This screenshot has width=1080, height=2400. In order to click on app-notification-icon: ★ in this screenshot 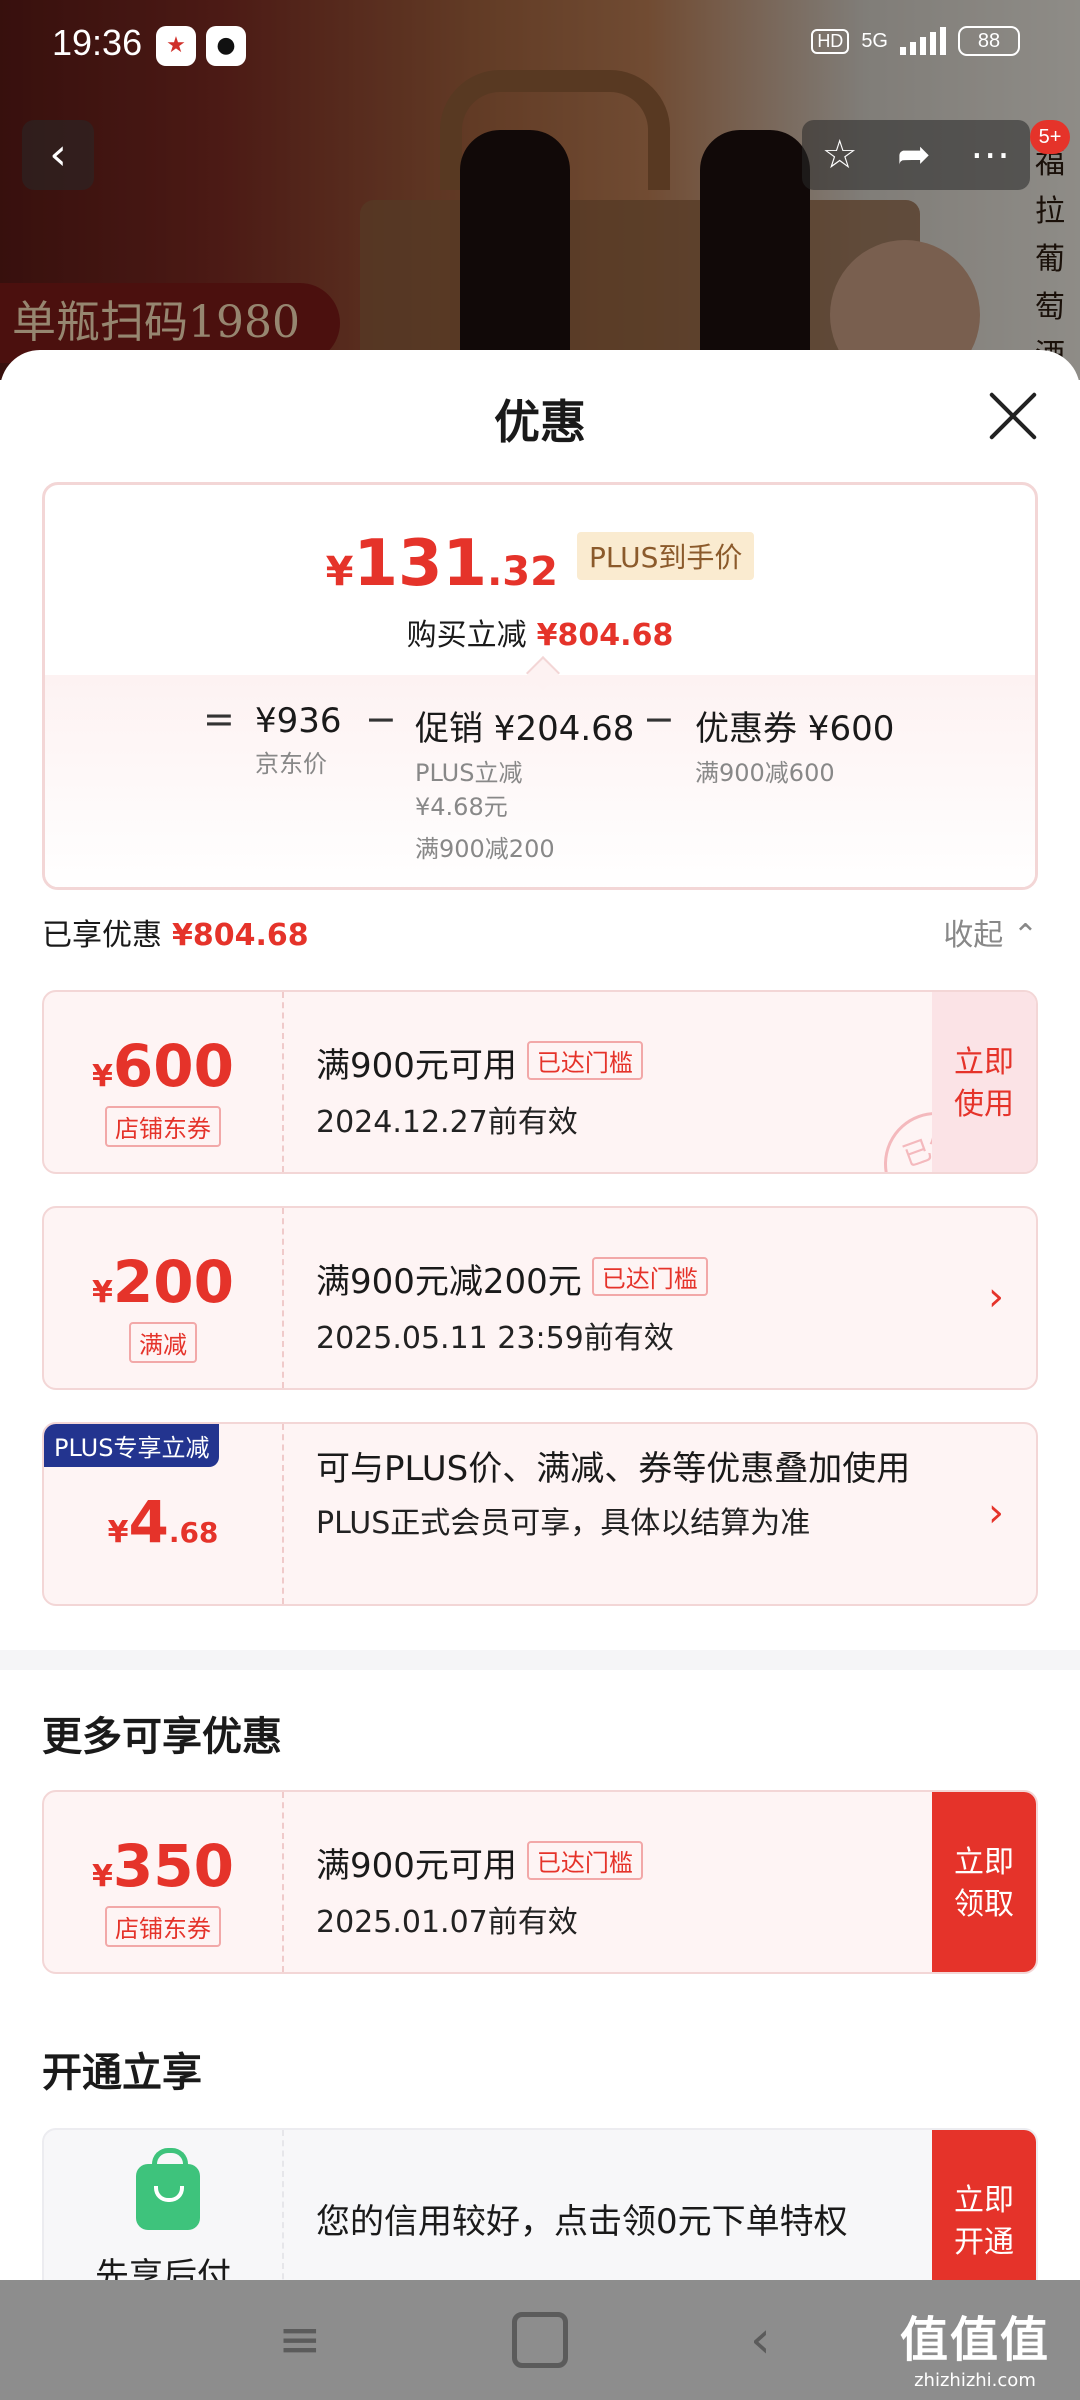, I will do `click(176, 46)`.